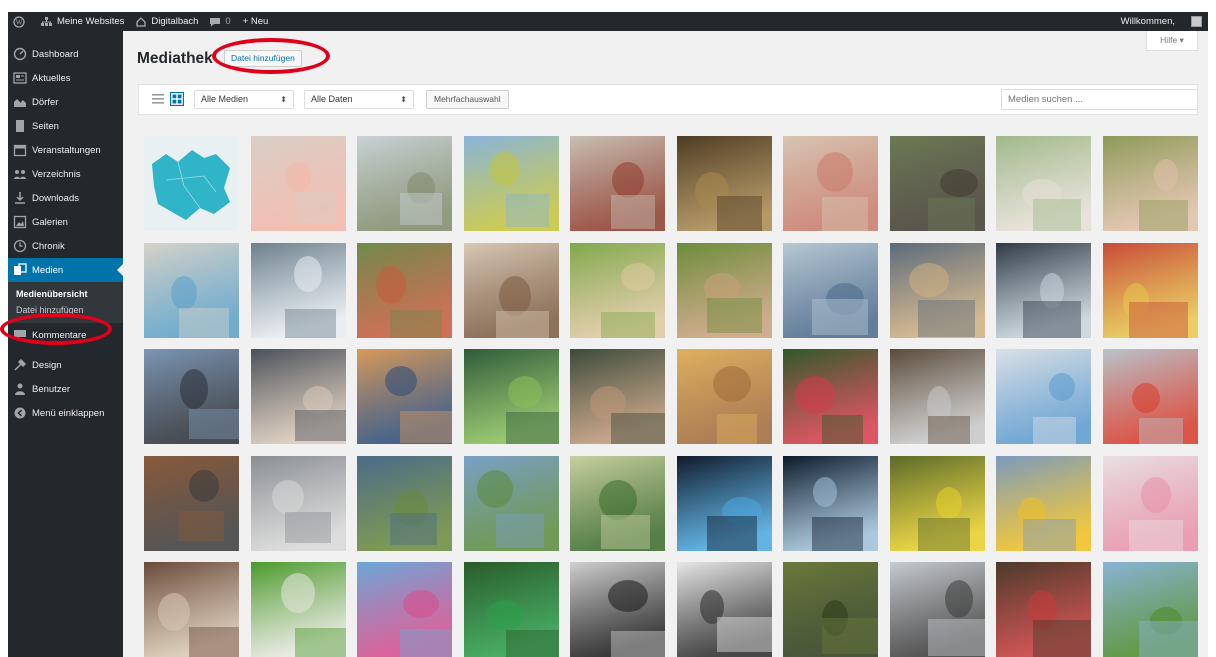  I want to click on welcome-text: Willkommen,, so click(1148, 21).